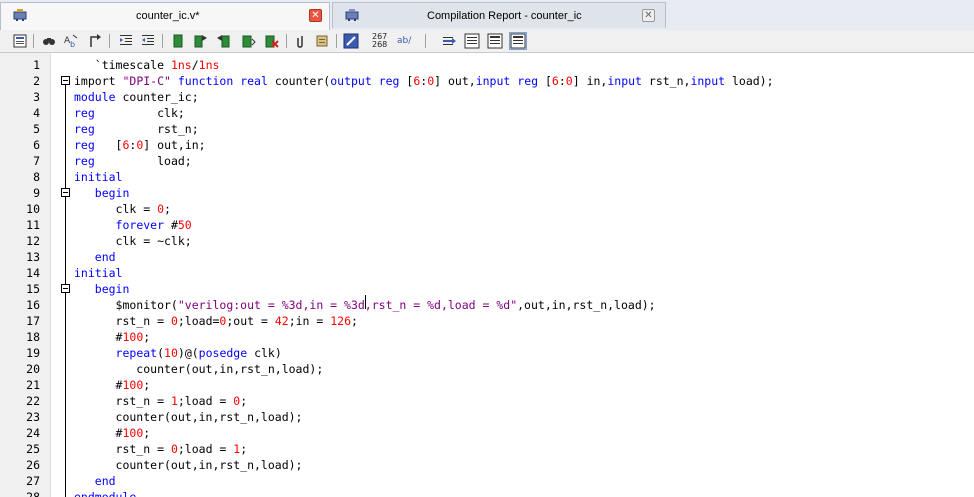  Describe the element at coordinates (139, 113) in the screenshot. I see `code-token: clk;` at that location.